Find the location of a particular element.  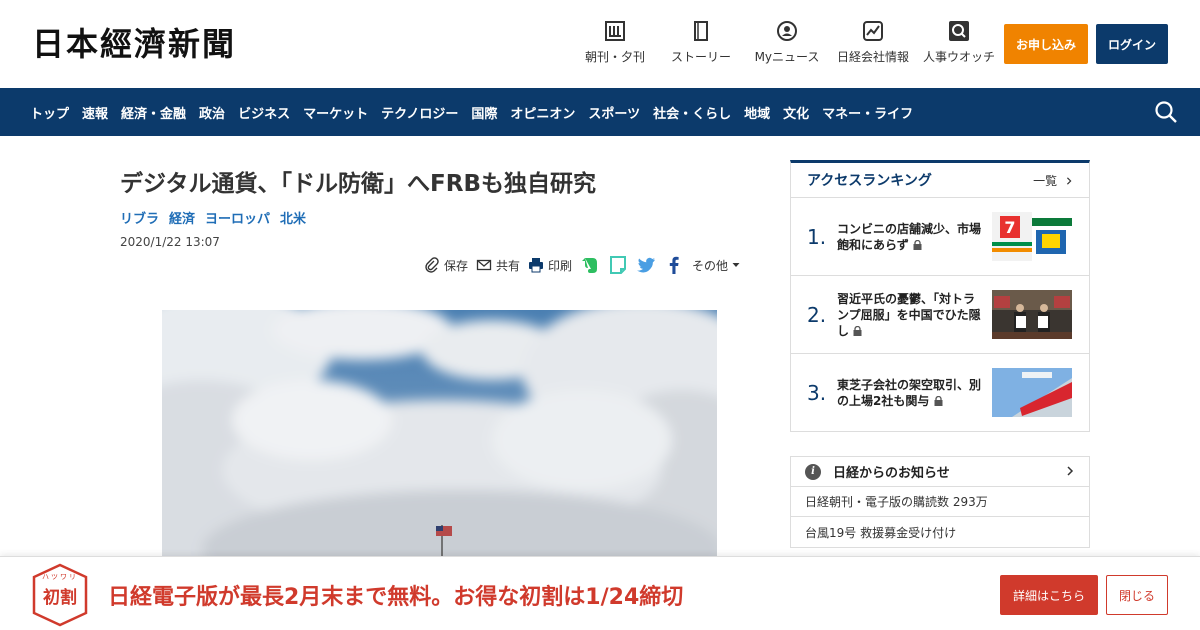

nav-item-money-life: マネー・ライフ is located at coordinates (867, 112).